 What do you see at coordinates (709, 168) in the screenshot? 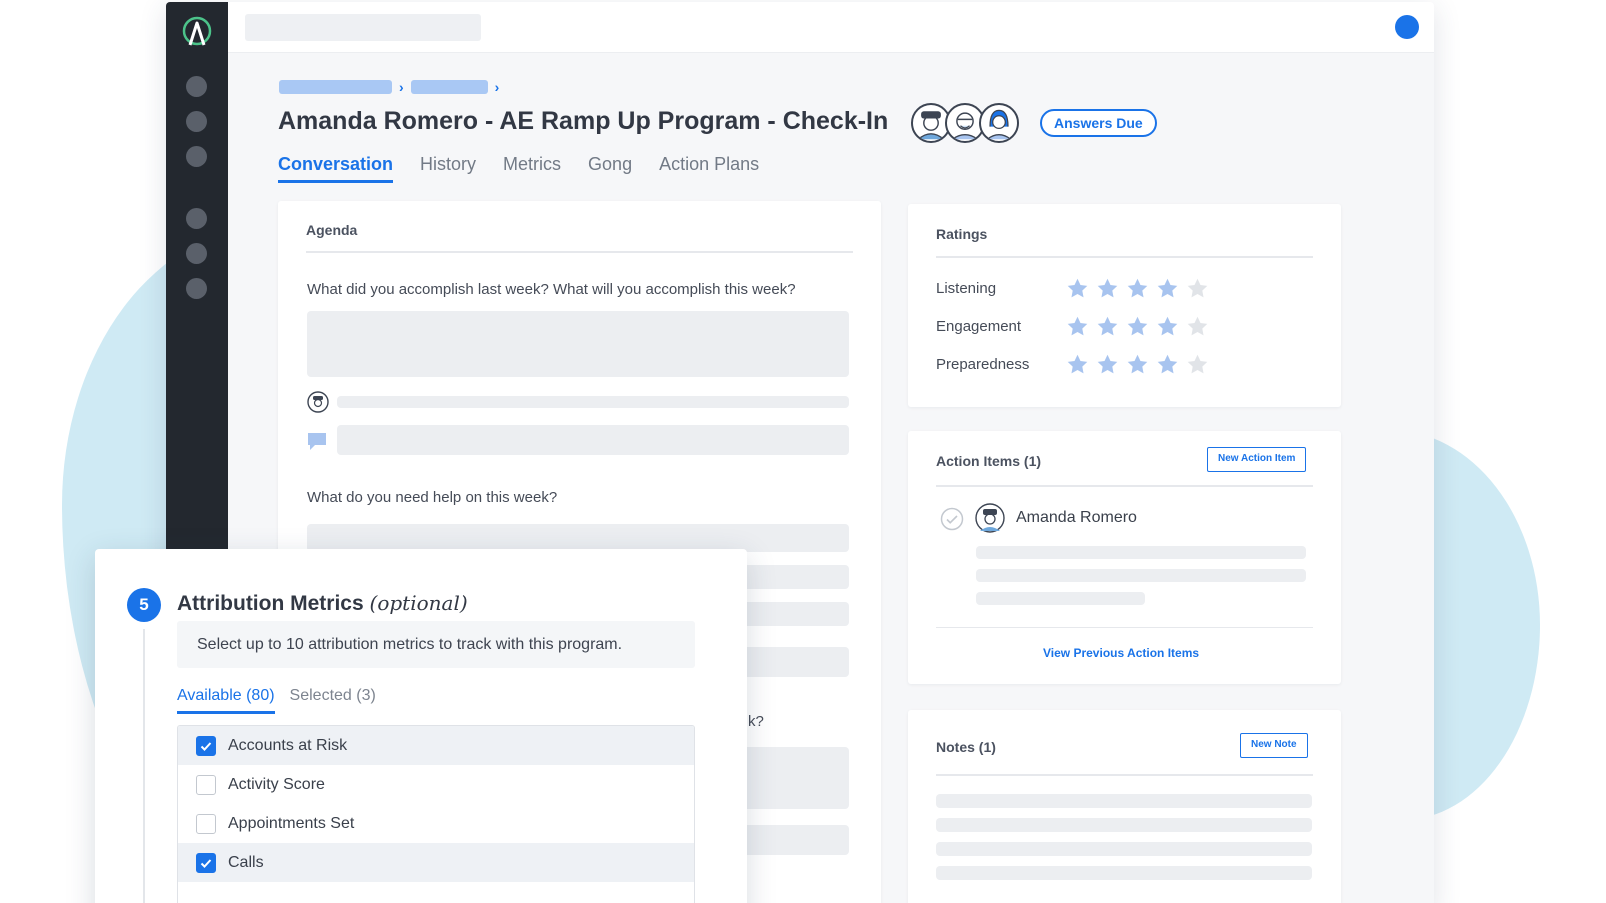
I see `tab-action-plans: Action Plans` at bounding box center [709, 168].